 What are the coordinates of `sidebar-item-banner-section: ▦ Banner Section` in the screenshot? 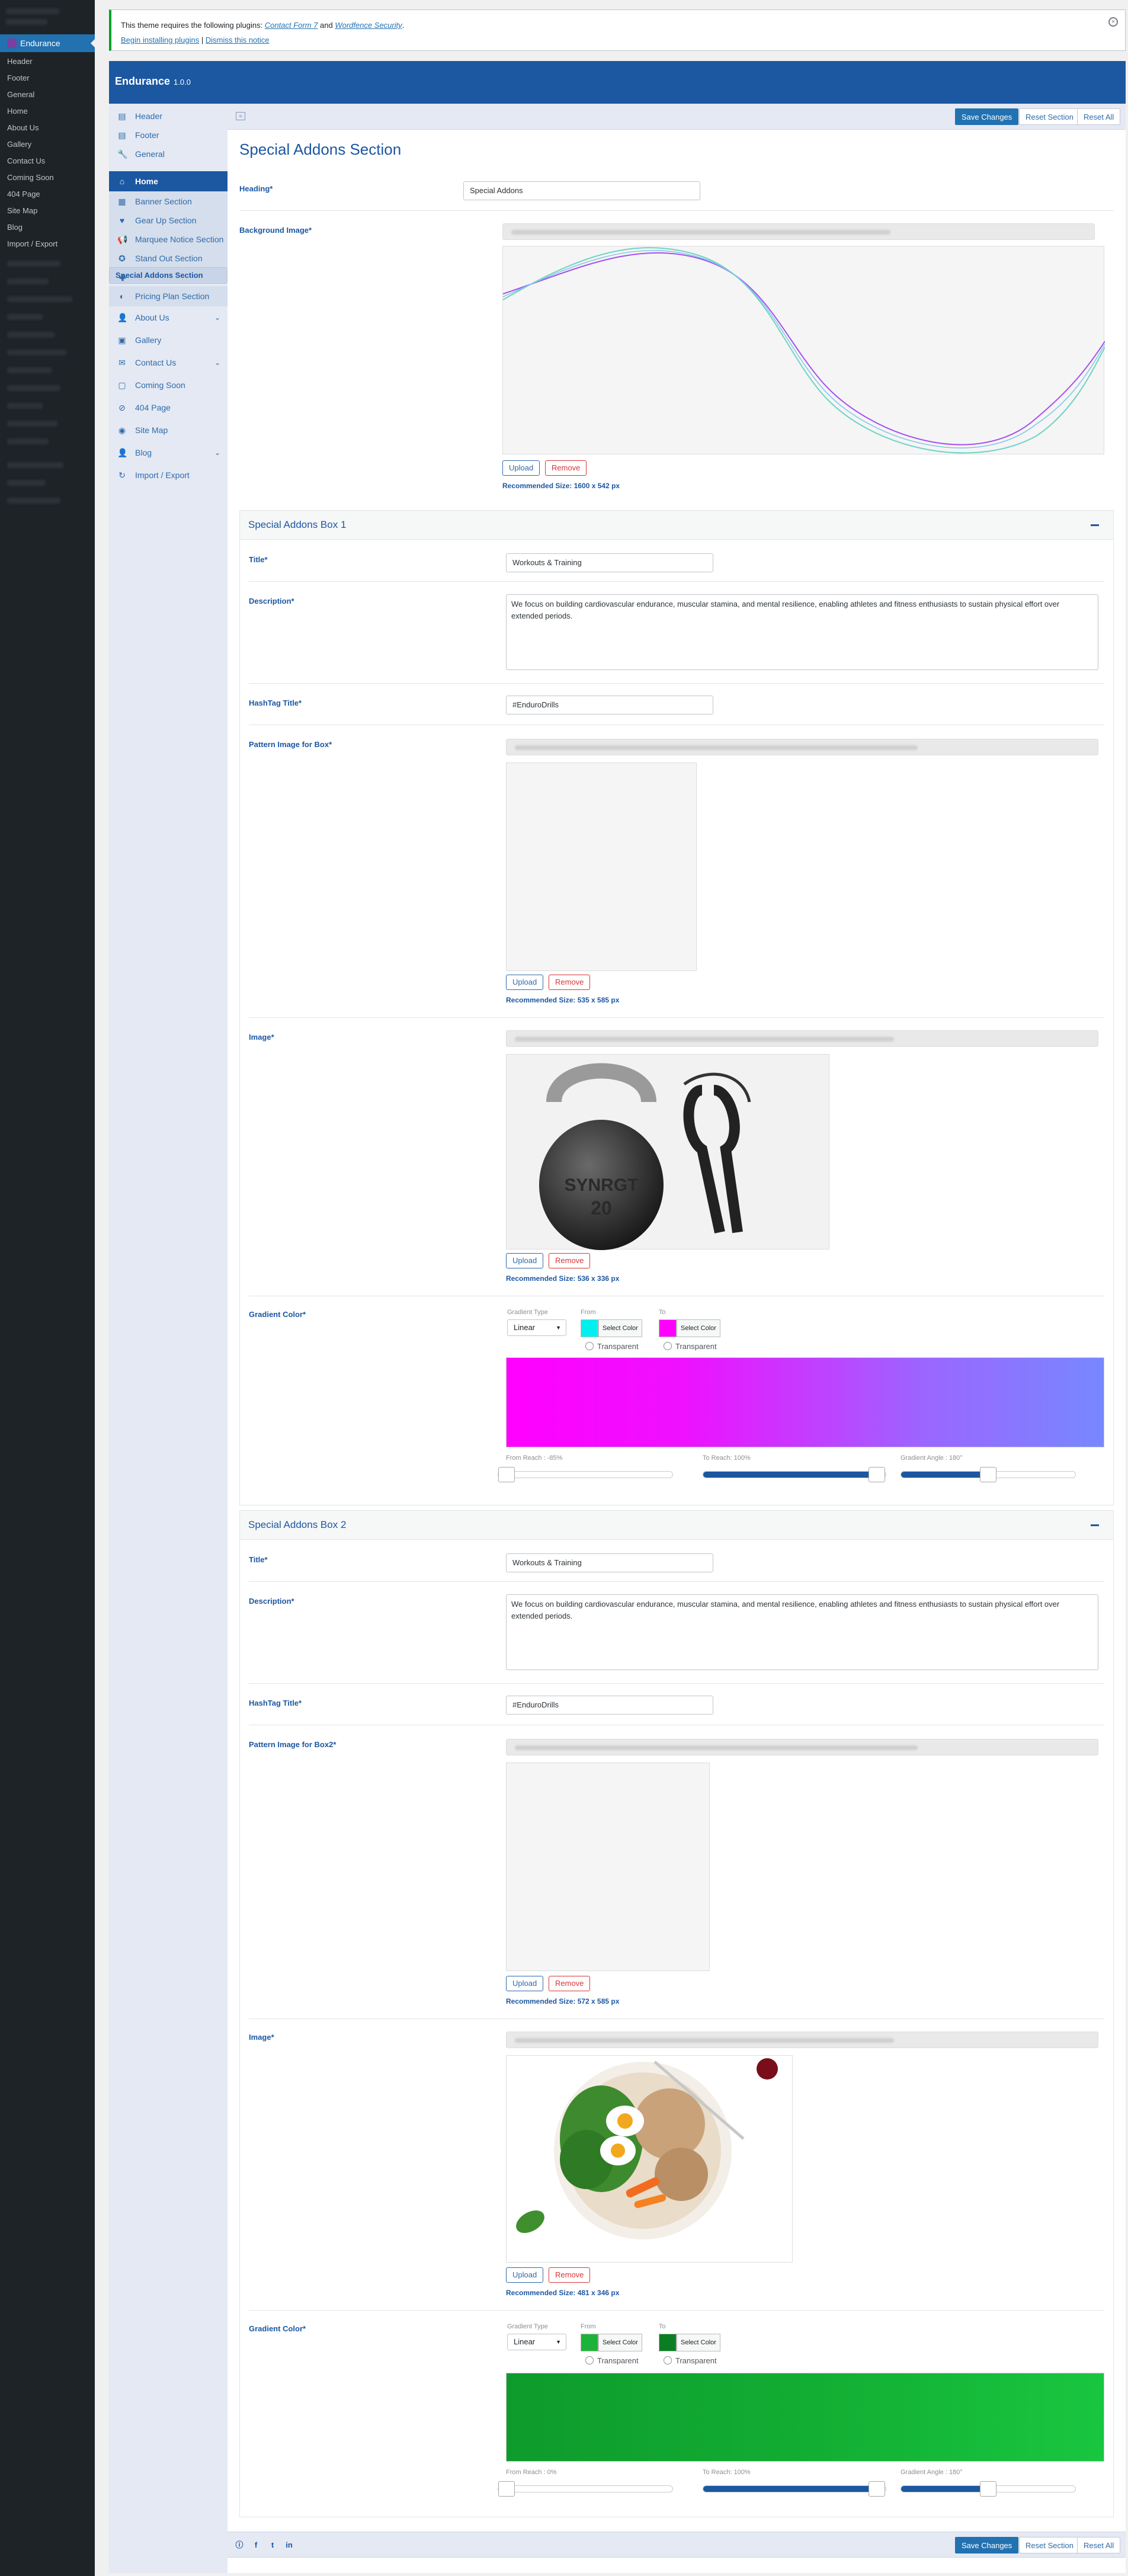 It's located at (168, 202).